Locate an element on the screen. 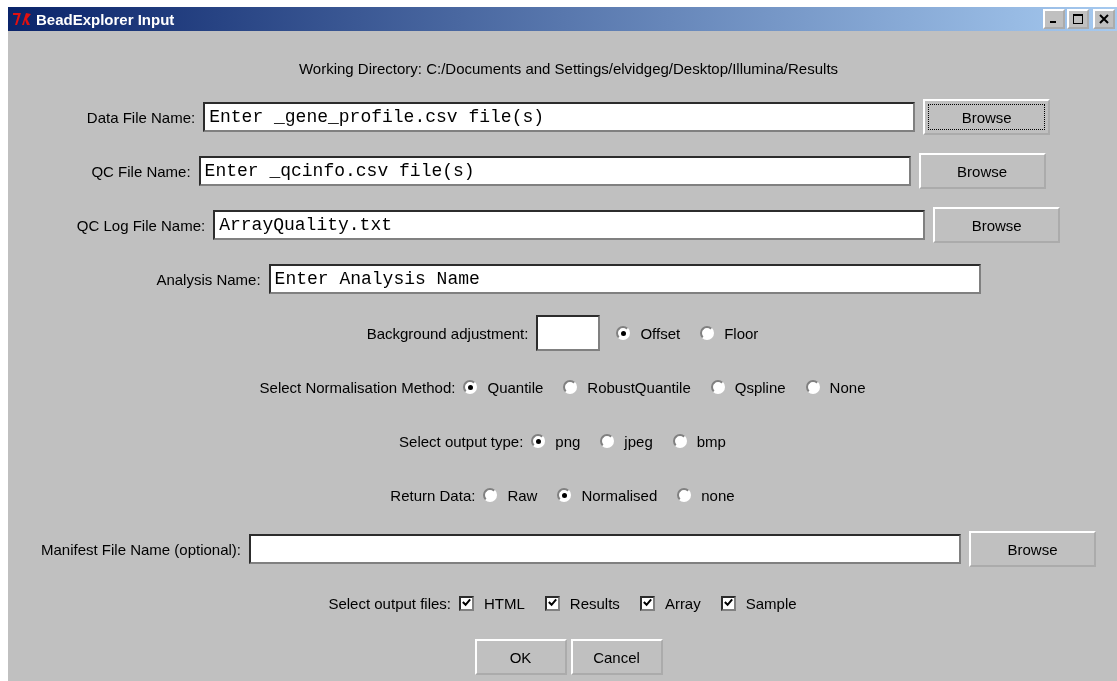 The width and height of the screenshot is (1117, 681). field-label: Background adjustment: is located at coordinates (447, 333).